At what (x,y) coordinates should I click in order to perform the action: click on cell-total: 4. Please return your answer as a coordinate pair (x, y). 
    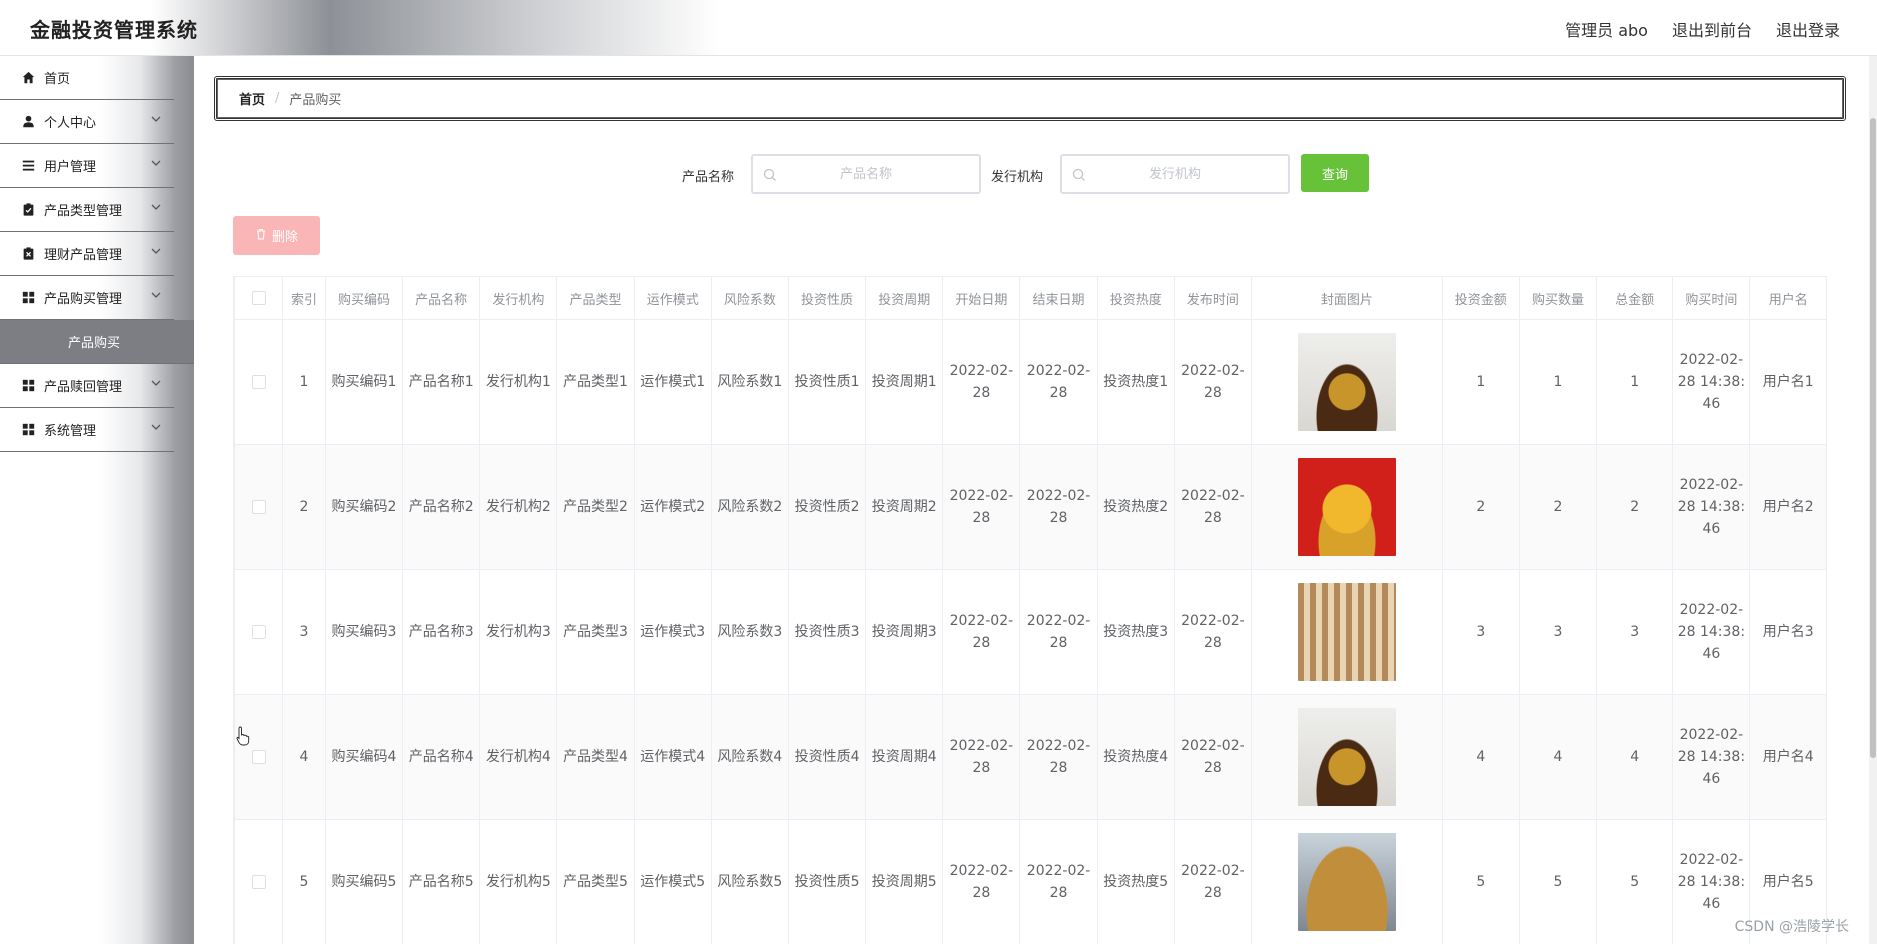
    Looking at the image, I should click on (1635, 757).